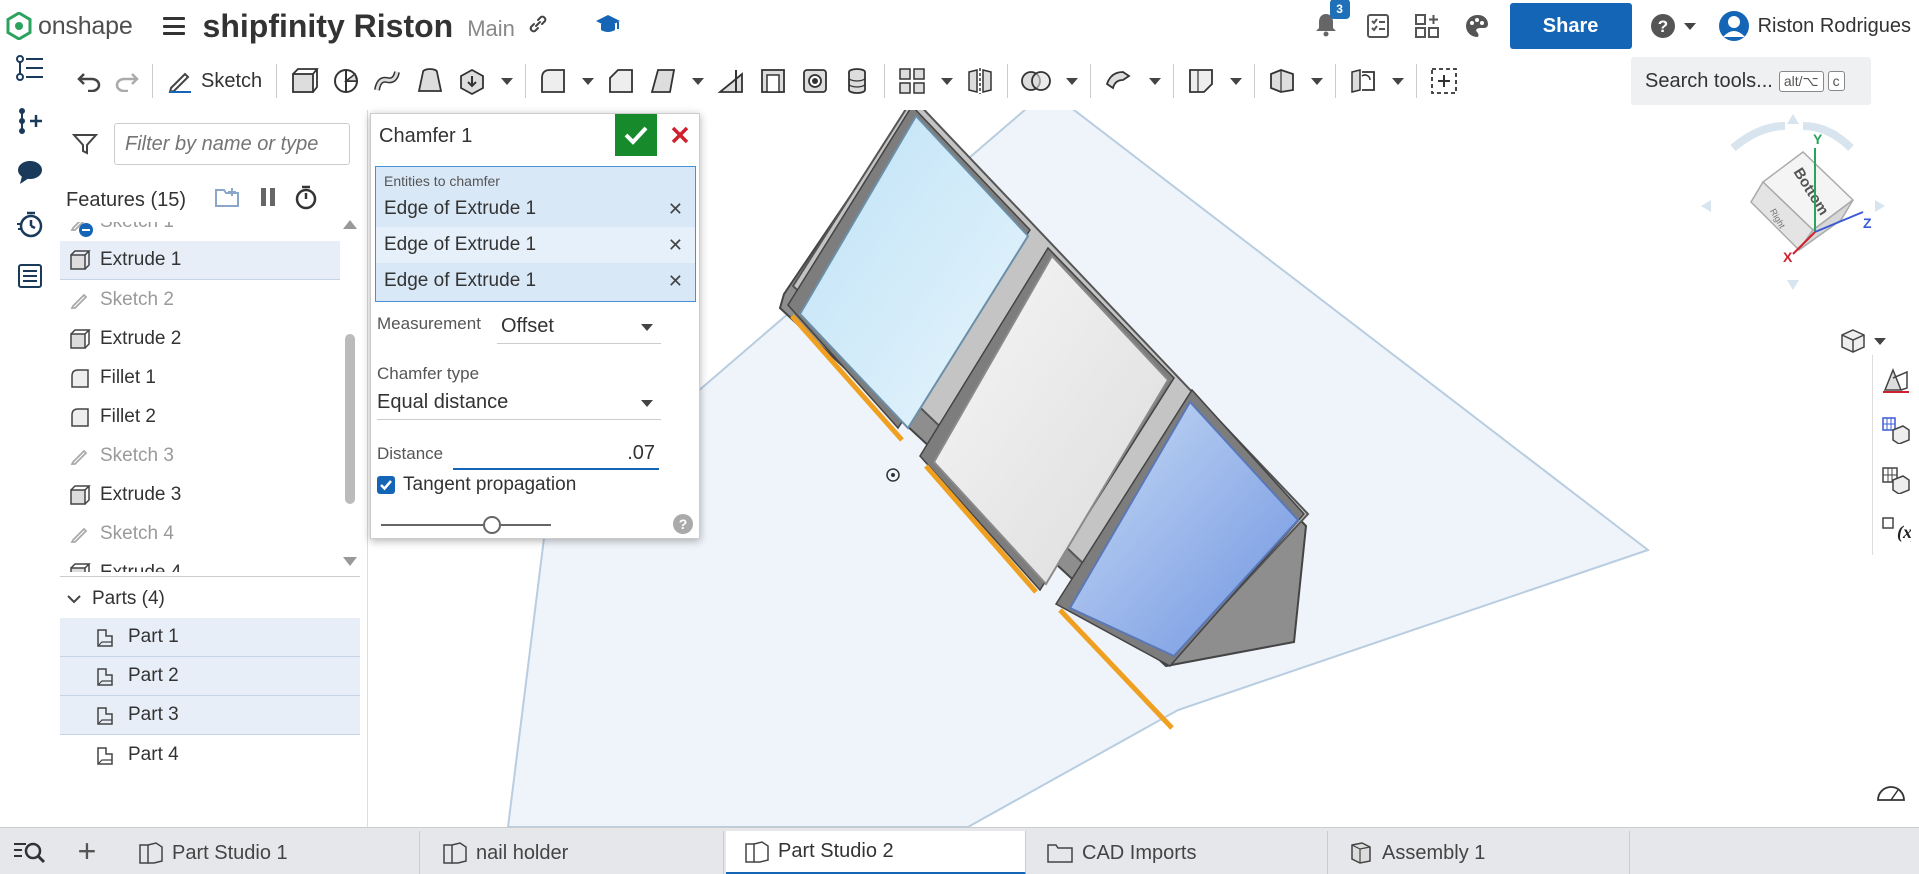 The image size is (1919, 874). What do you see at coordinates (30, 68) in the screenshot?
I see `feature-list-icon` at bounding box center [30, 68].